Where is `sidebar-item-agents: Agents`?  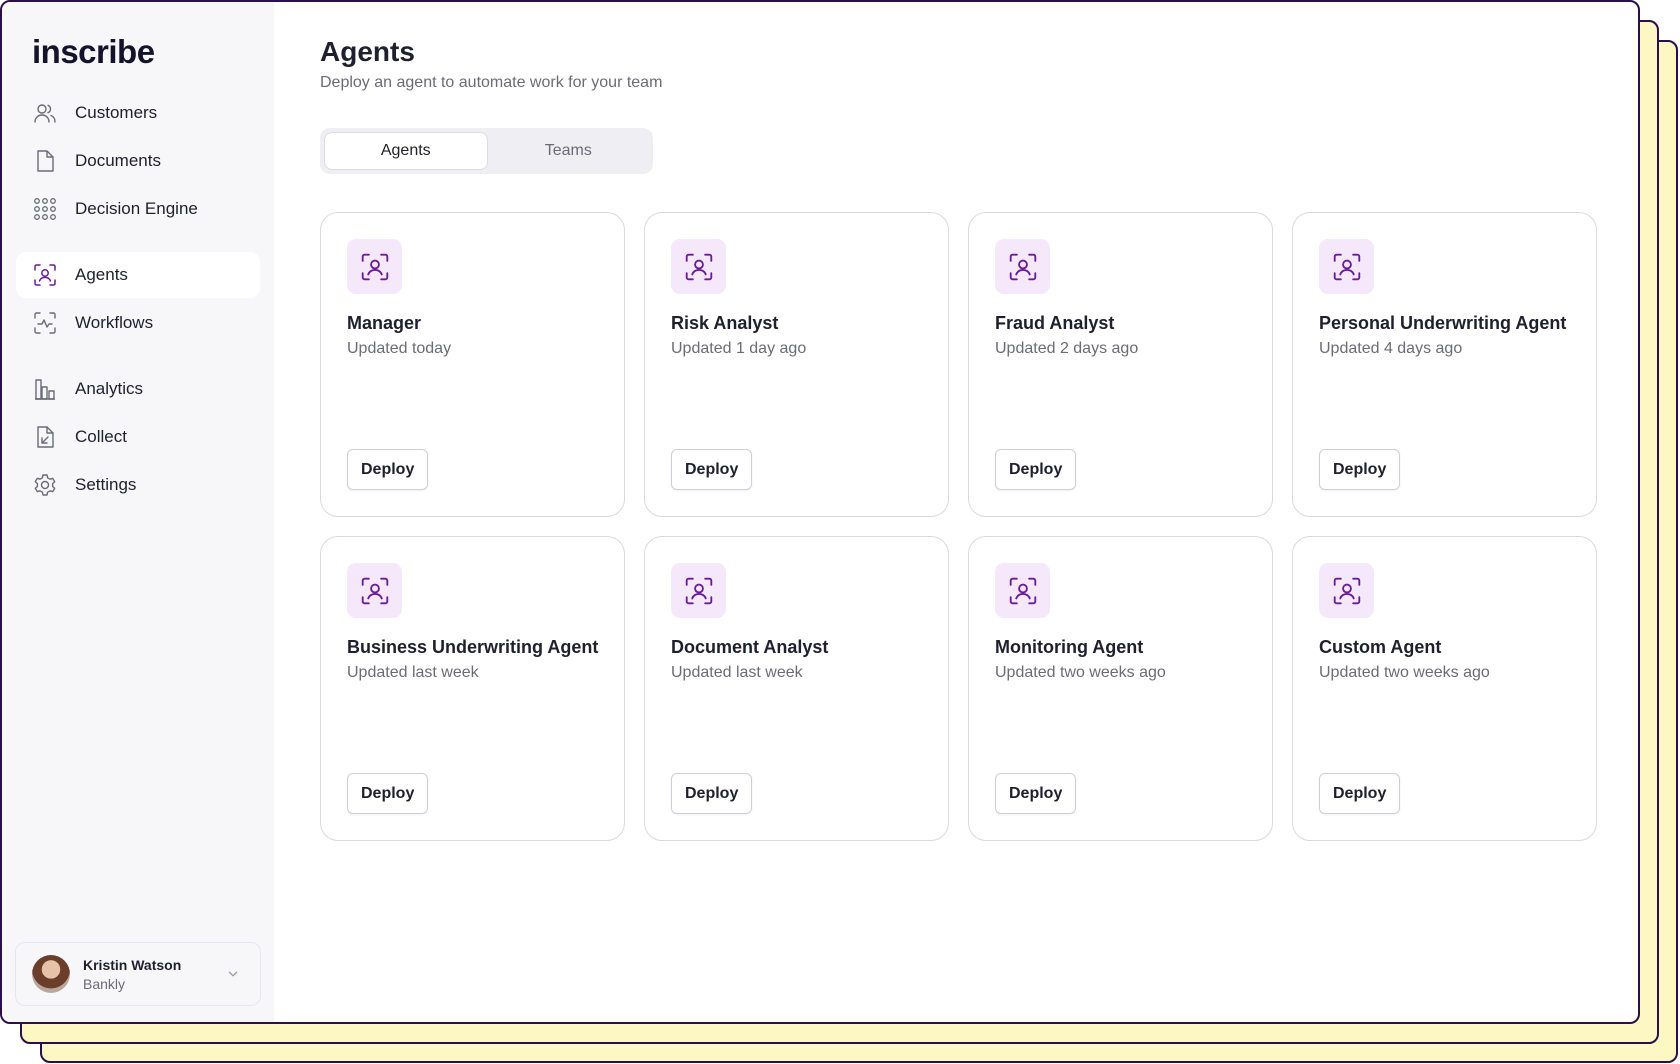
sidebar-item-agents: Agents is located at coordinates (138, 275).